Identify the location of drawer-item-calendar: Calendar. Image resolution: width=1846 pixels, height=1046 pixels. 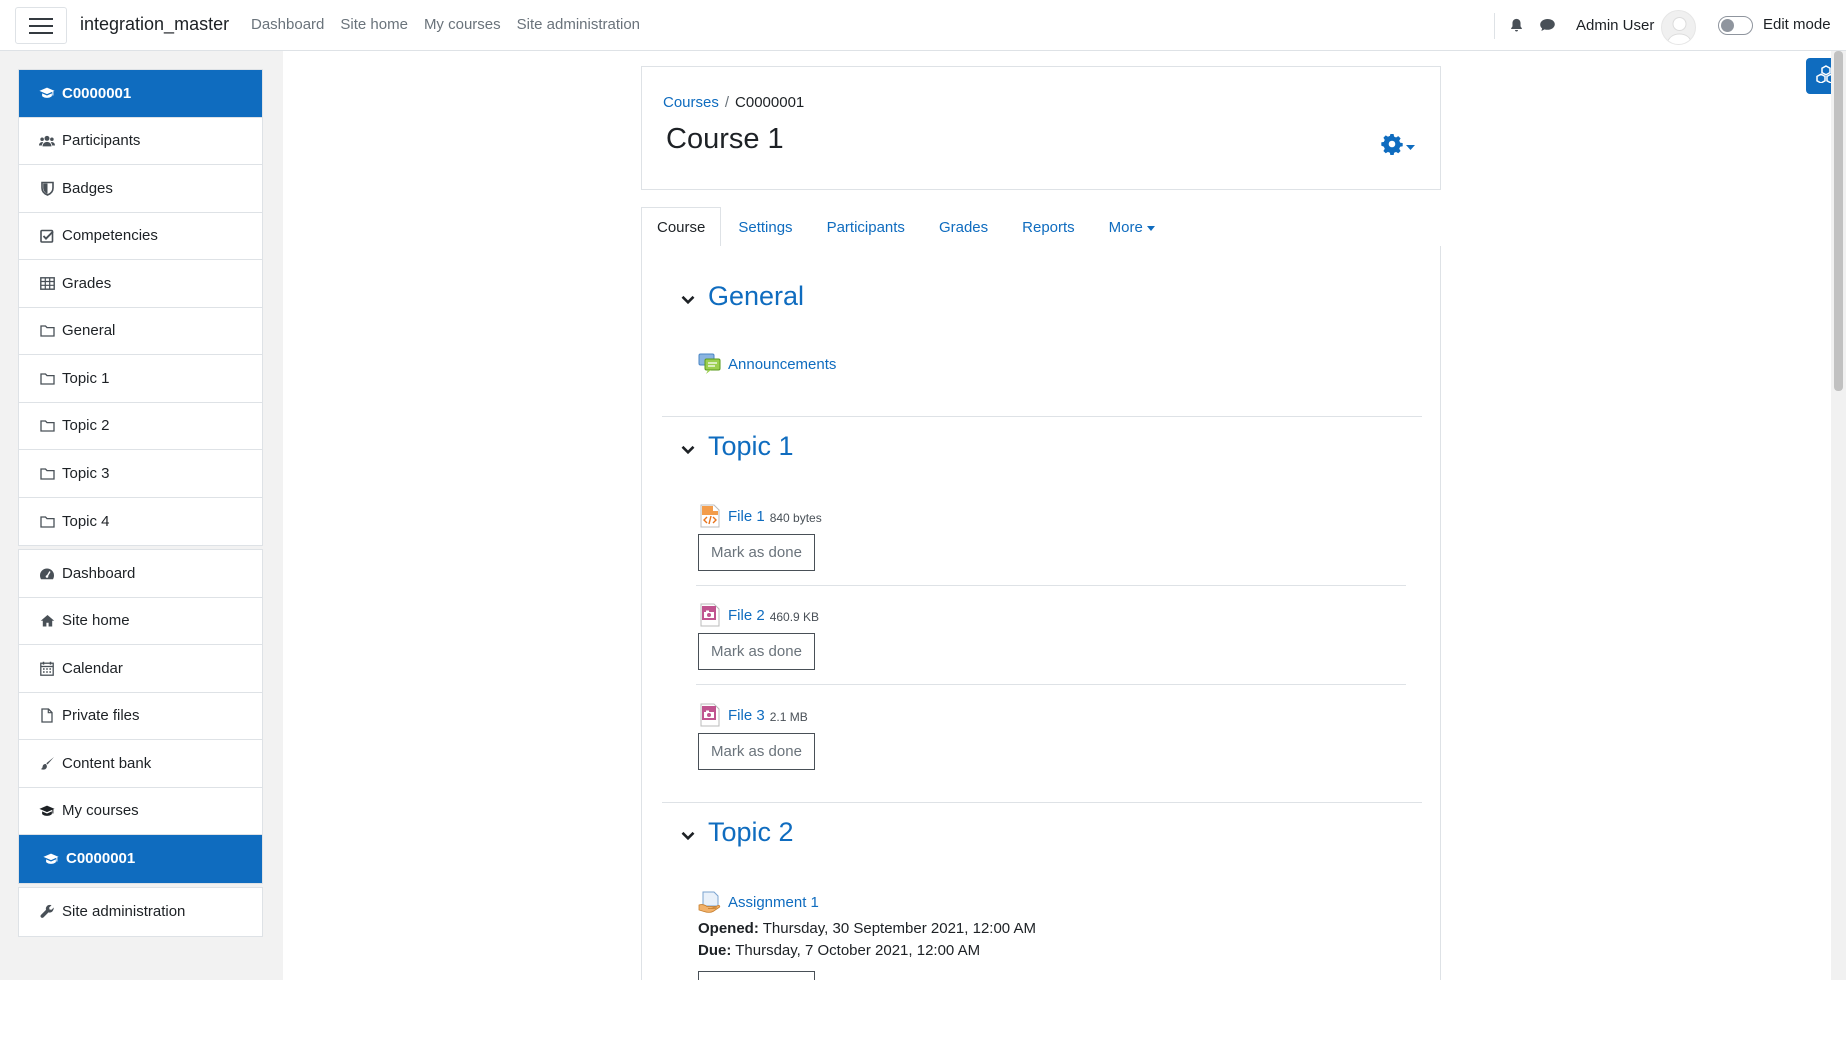
(140, 669).